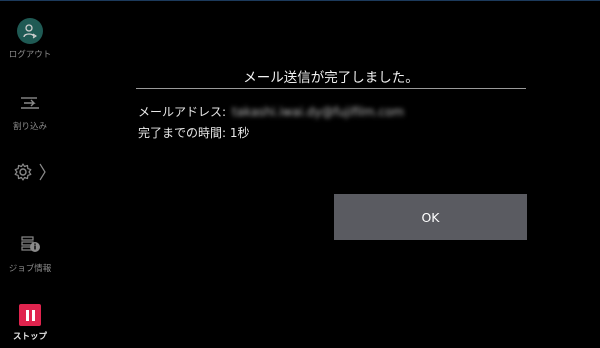  I want to click on interrupt-button: 割り込み, so click(30, 113).